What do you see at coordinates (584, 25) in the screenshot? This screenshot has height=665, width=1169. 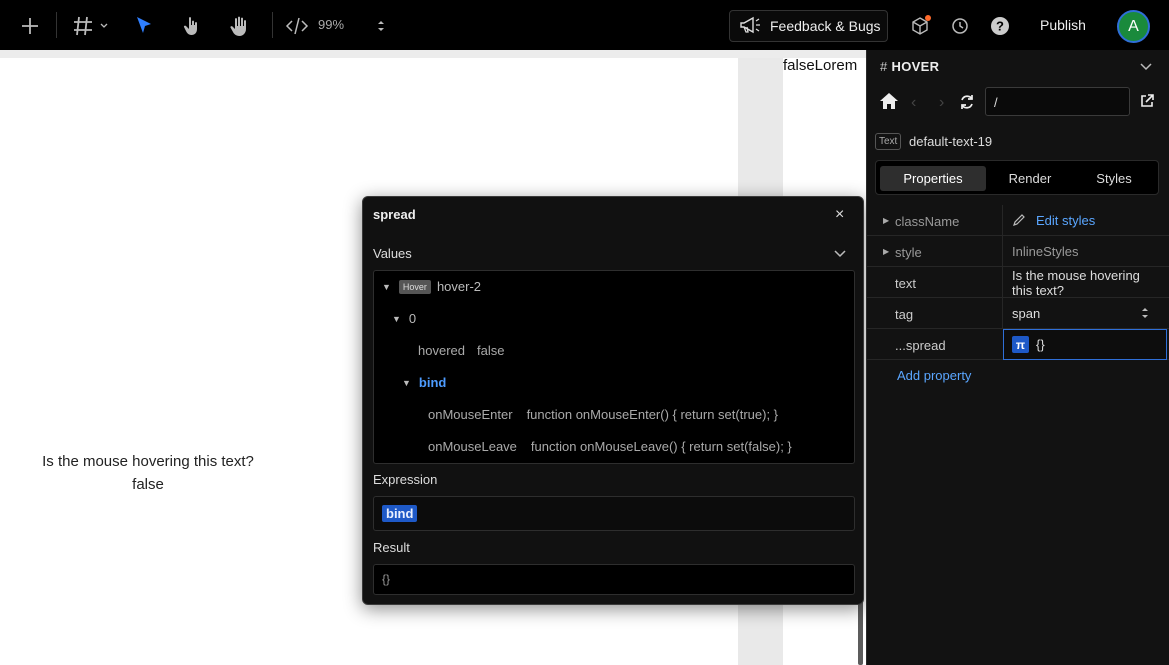 I see `top-toolbar: 99% Feedback & Bugs ? Publish A` at bounding box center [584, 25].